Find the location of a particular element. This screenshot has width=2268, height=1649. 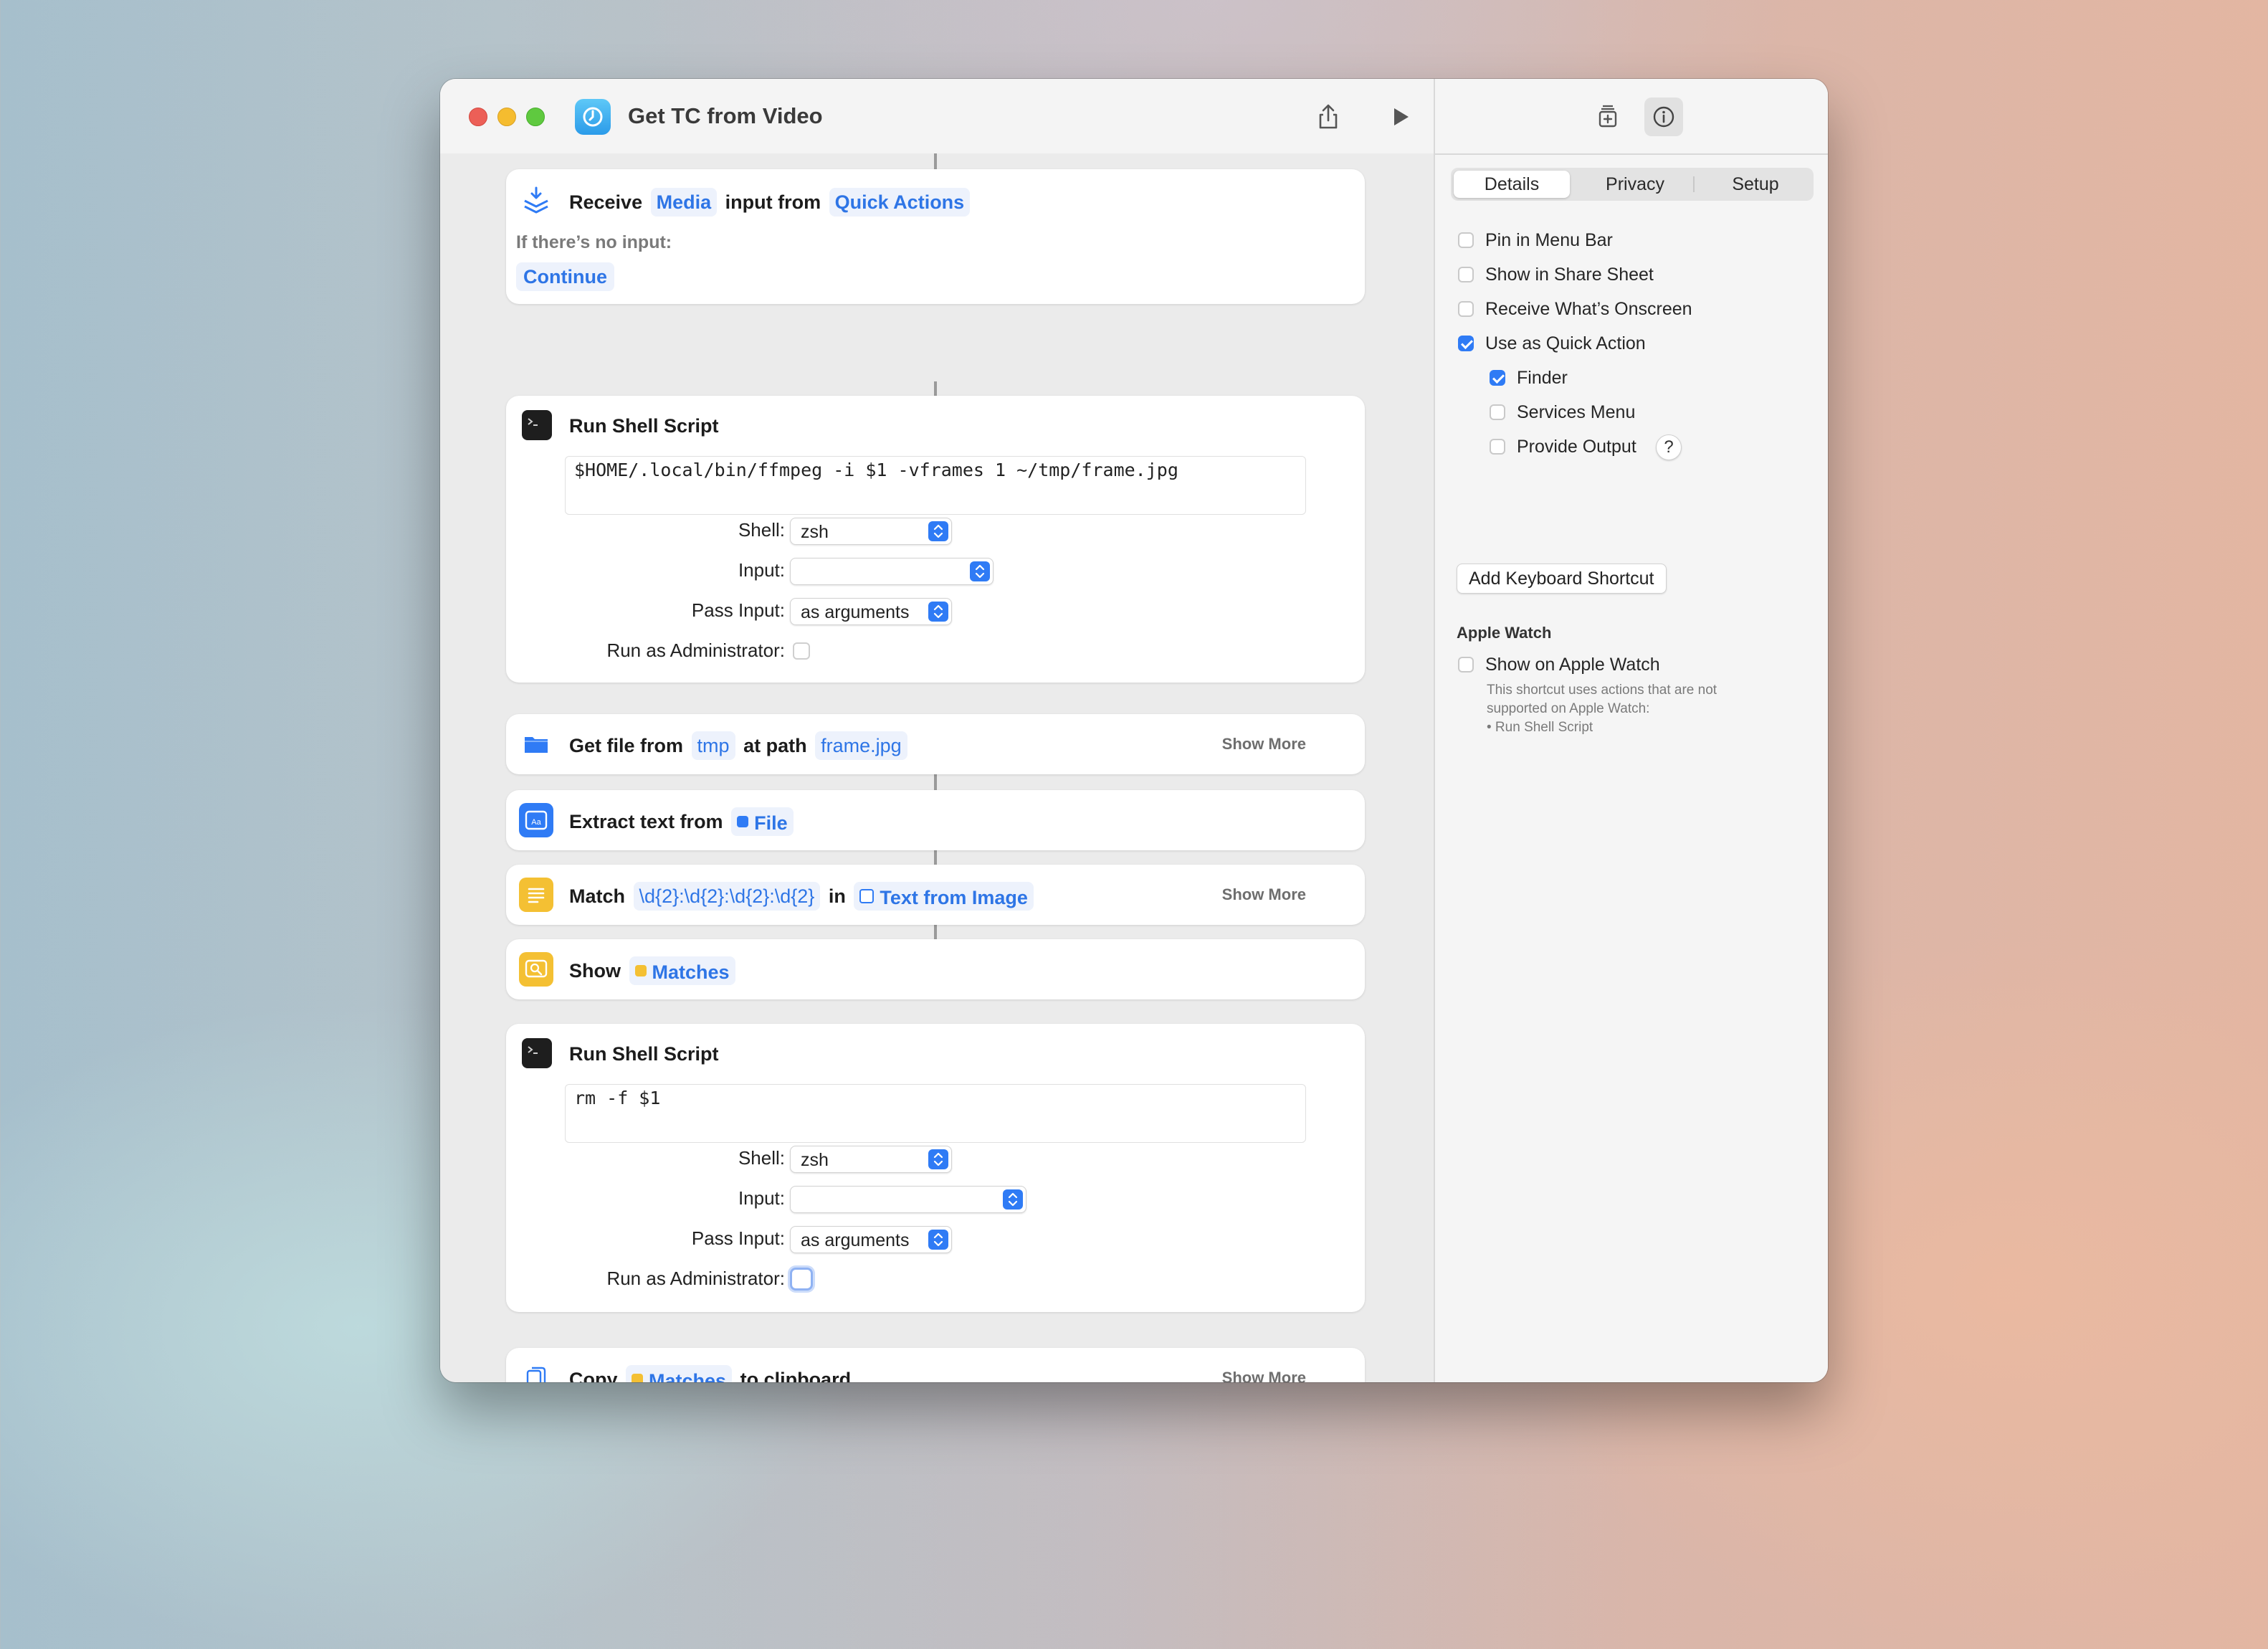

file-token: File is located at coordinates (762, 821).